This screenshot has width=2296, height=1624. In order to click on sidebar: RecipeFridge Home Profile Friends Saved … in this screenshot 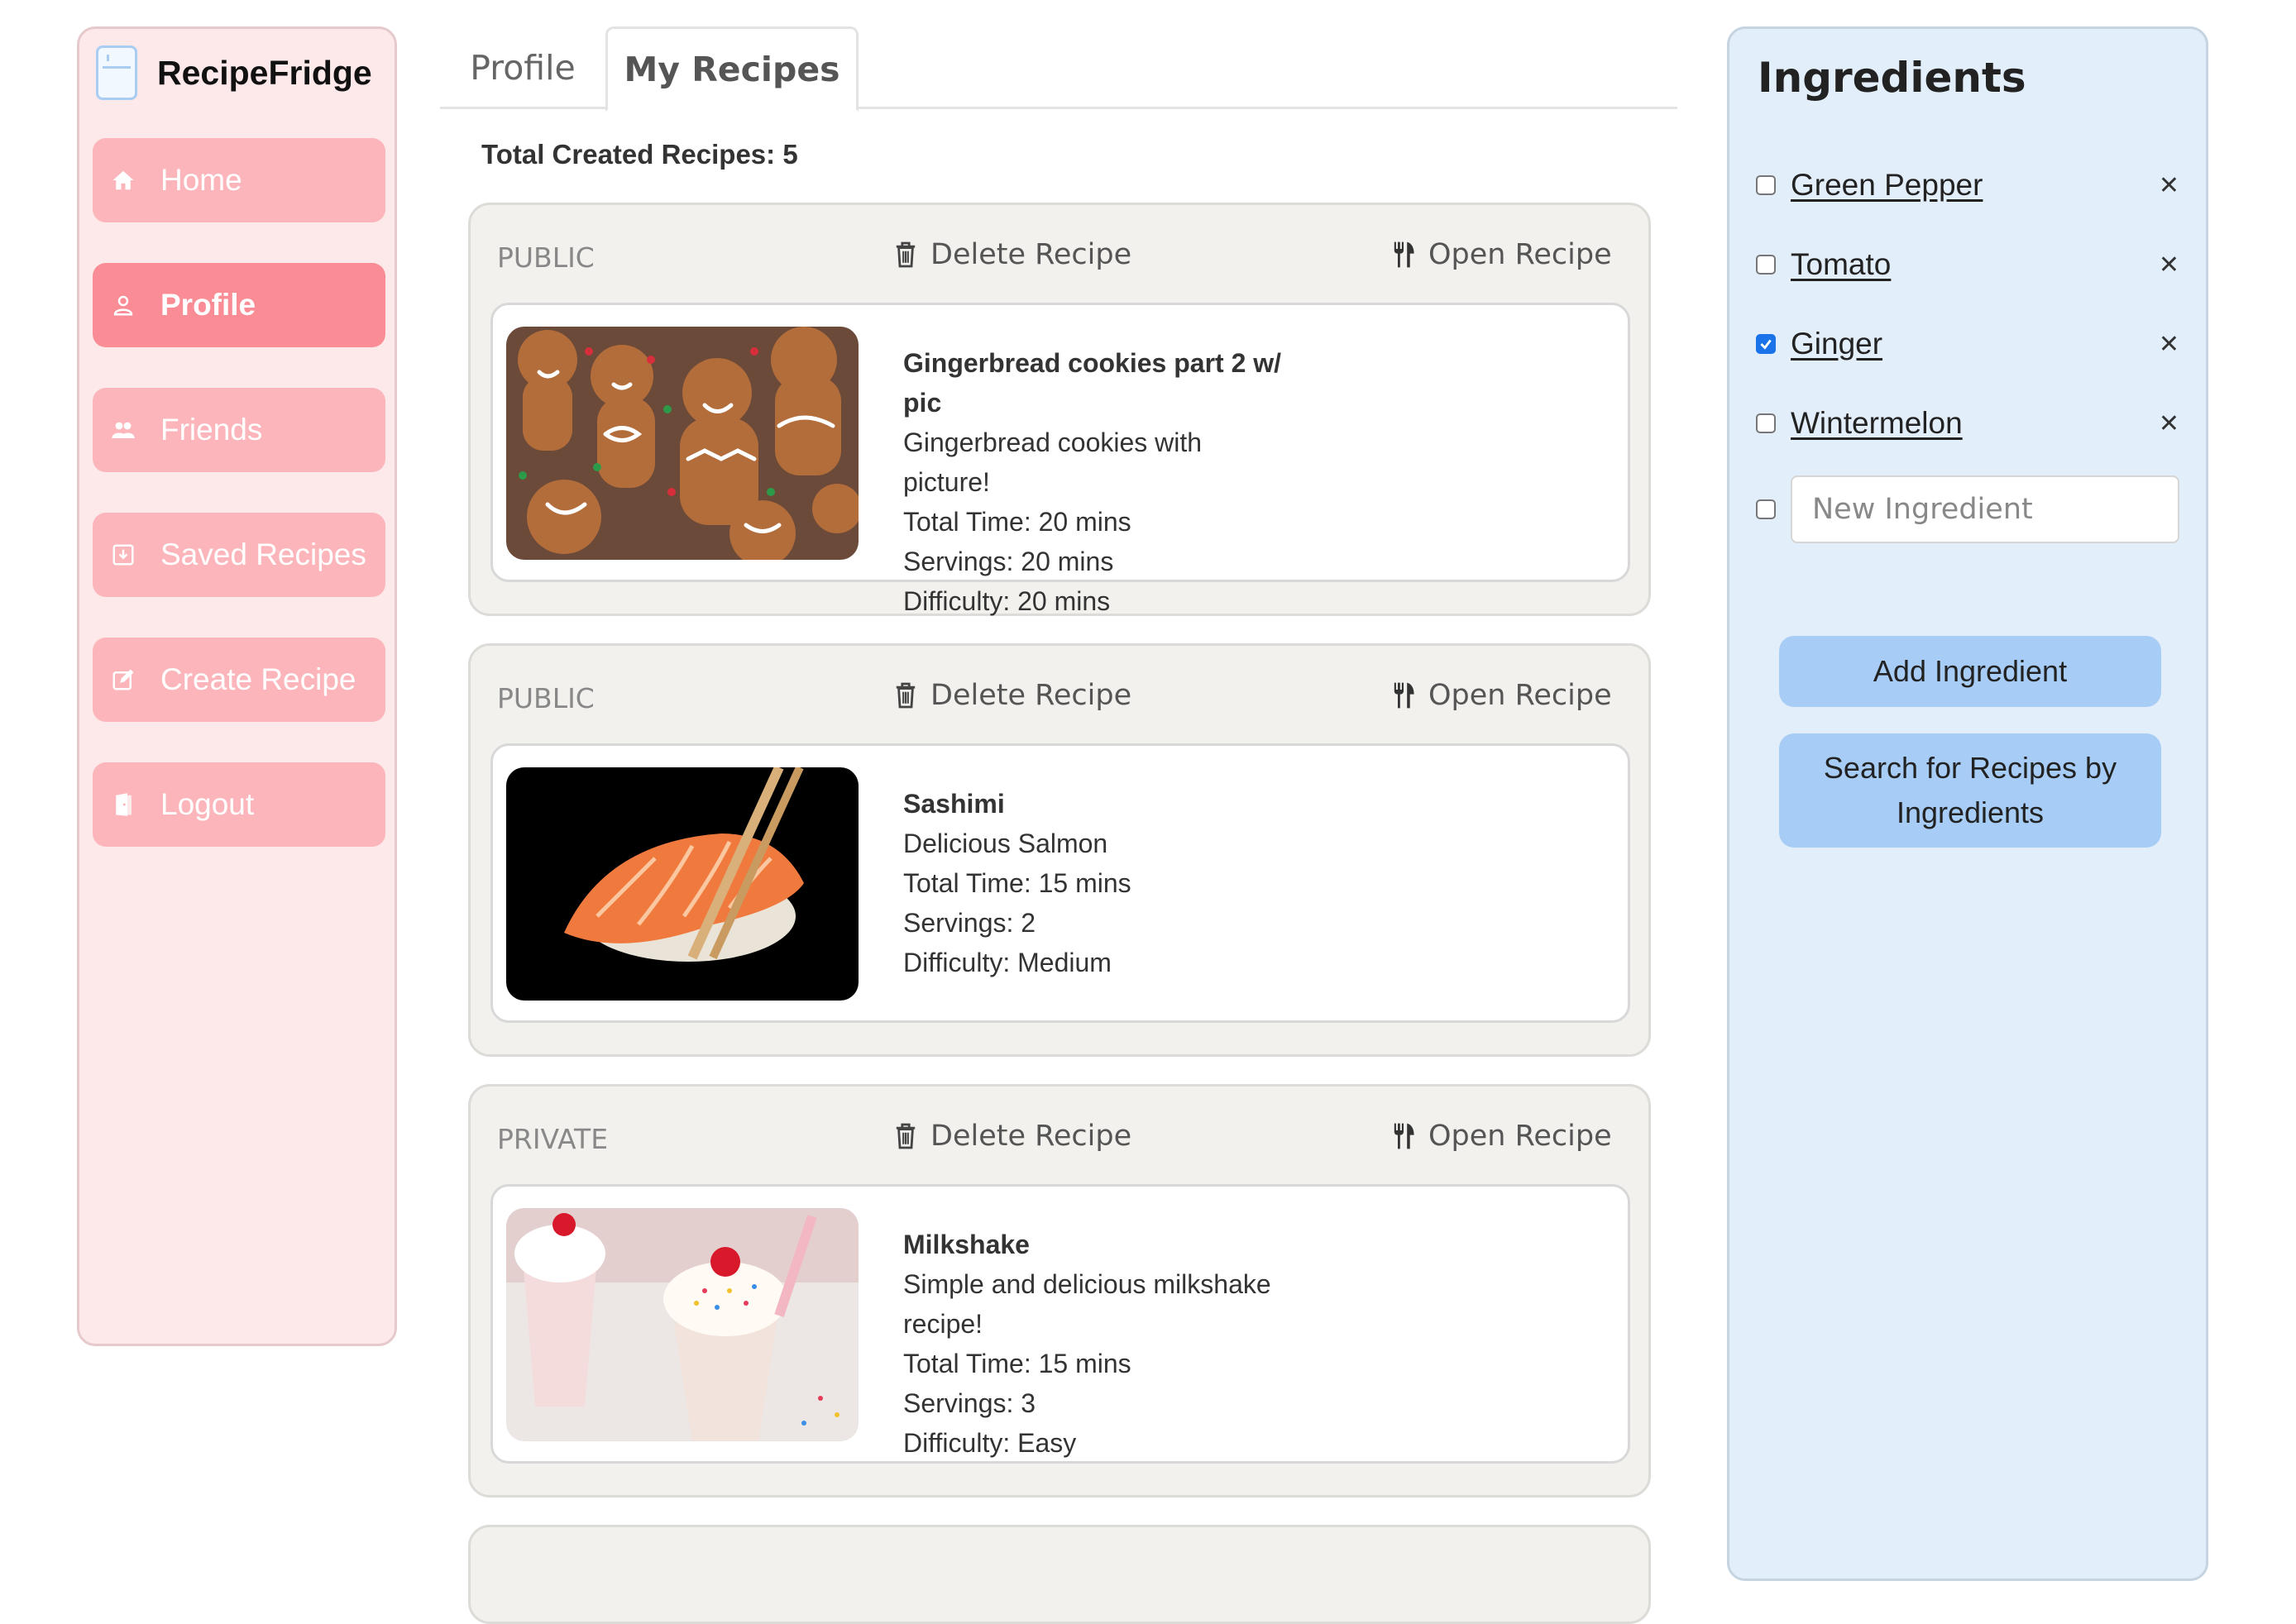, I will do `click(237, 686)`.